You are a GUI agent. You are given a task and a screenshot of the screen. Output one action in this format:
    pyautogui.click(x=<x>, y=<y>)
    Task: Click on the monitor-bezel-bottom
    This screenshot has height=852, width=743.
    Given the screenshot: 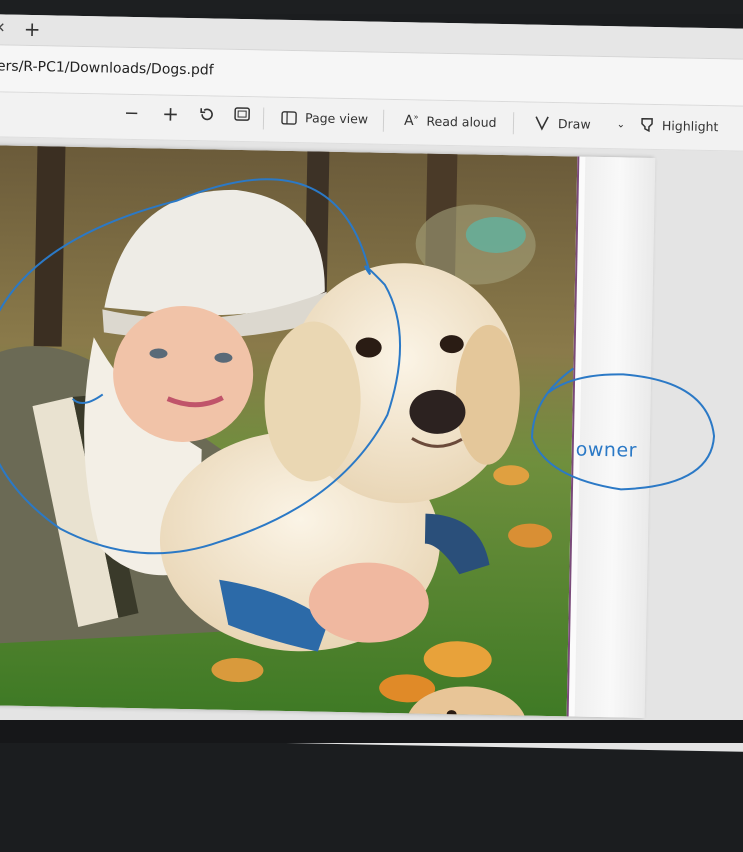 What is the action you would take?
    pyautogui.click(x=371, y=731)
    